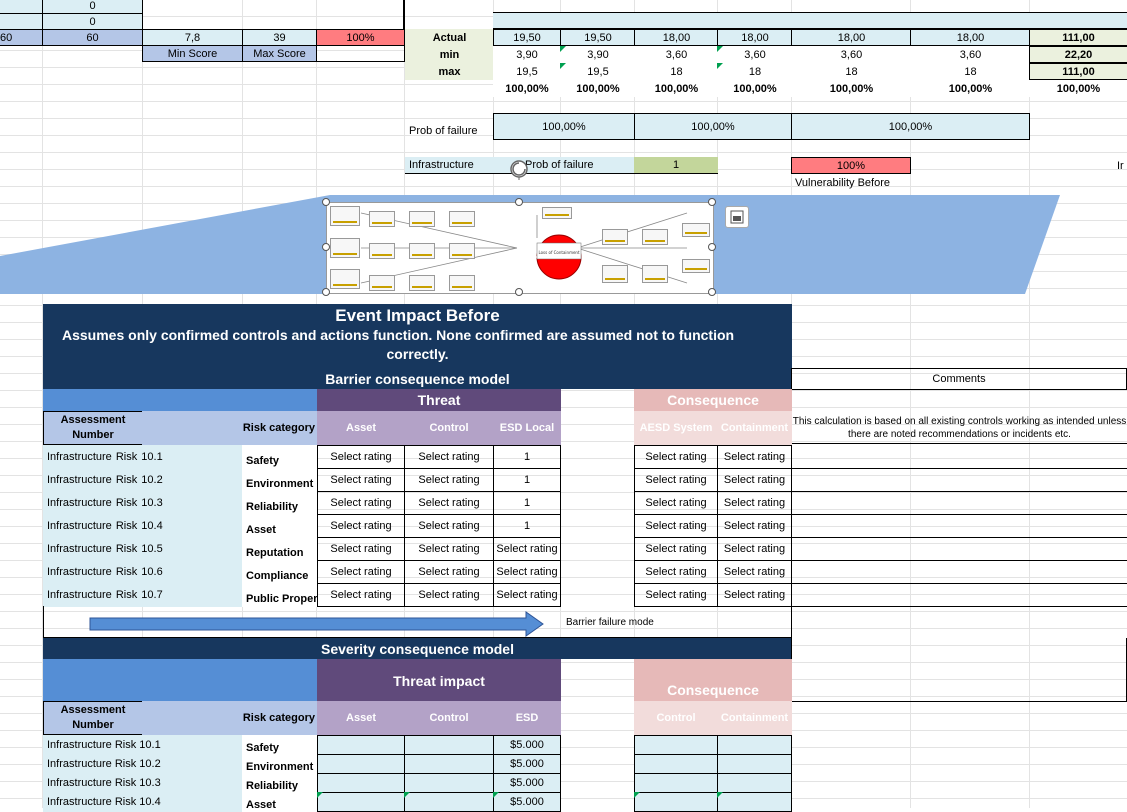 Image resolution: width=1127 pixels, height=812 pixels. I want to click on severity-risk-category-header: Risk category, so click(230, 718).